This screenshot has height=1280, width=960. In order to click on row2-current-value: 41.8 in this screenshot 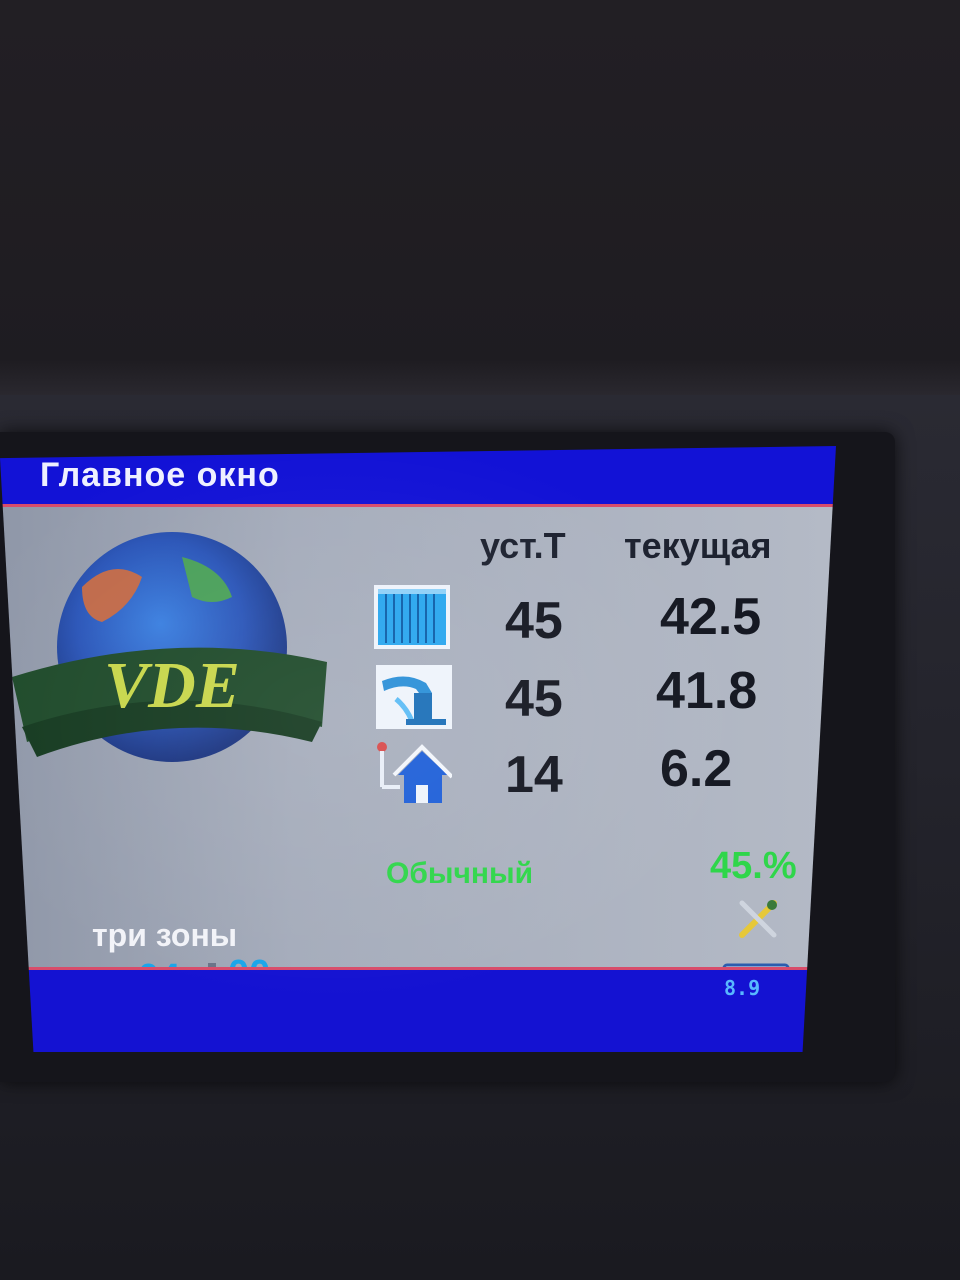, I will do `click(707, 691)`.